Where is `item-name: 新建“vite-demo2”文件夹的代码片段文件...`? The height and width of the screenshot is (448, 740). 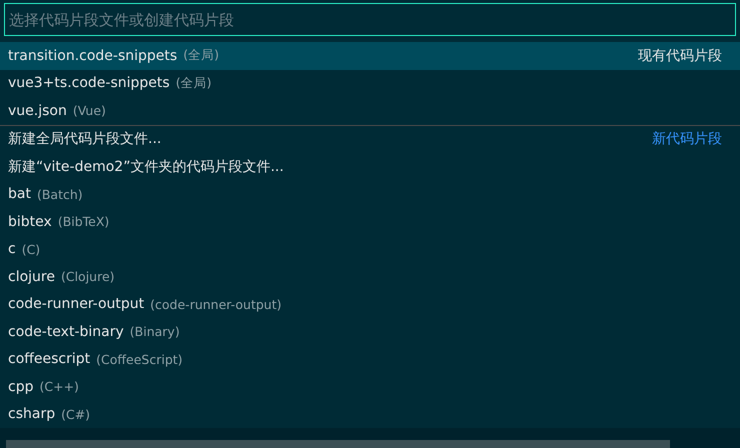
item-name: 新建“vite-demo2”文件夹的代码片段文件... is located at coordinates (146, 167).